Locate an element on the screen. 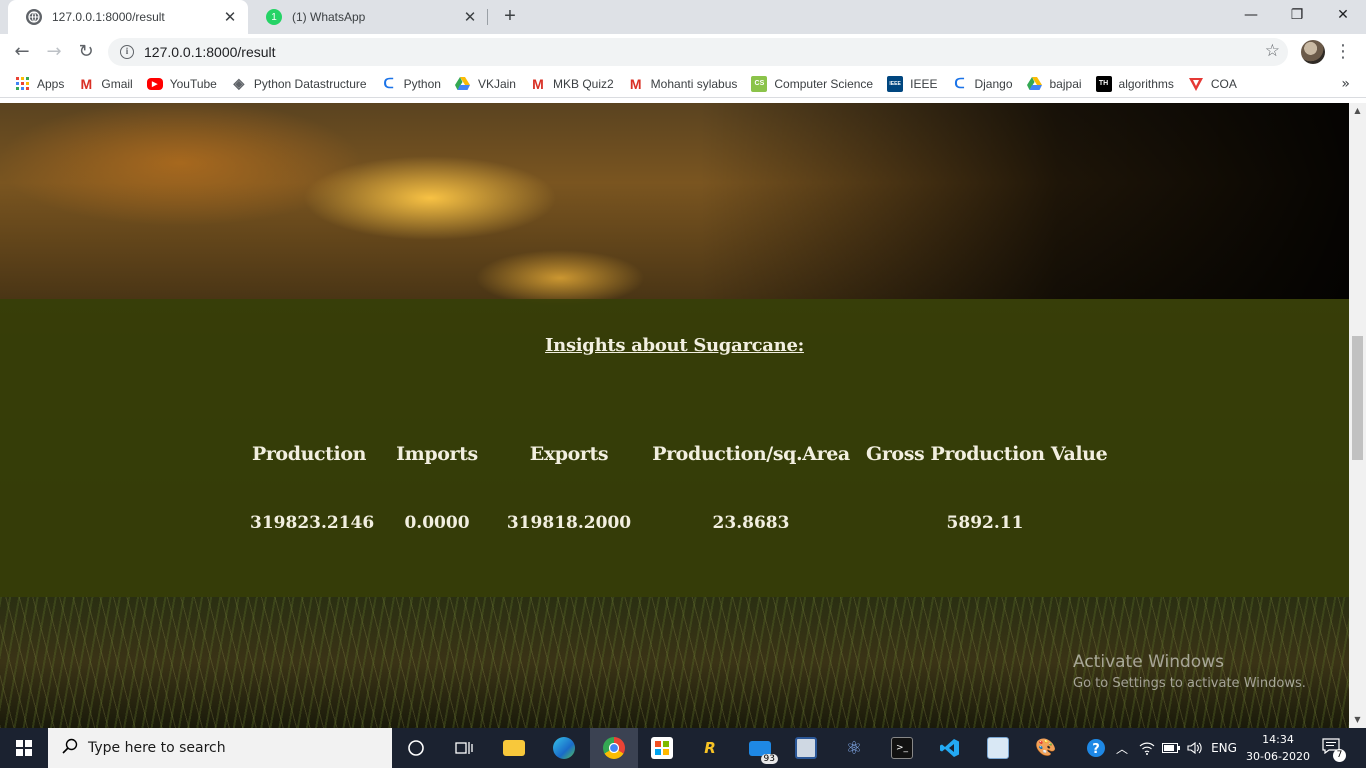 The image size is (1366, 768). minimize-button: — is located at coordinates (1251, 15).